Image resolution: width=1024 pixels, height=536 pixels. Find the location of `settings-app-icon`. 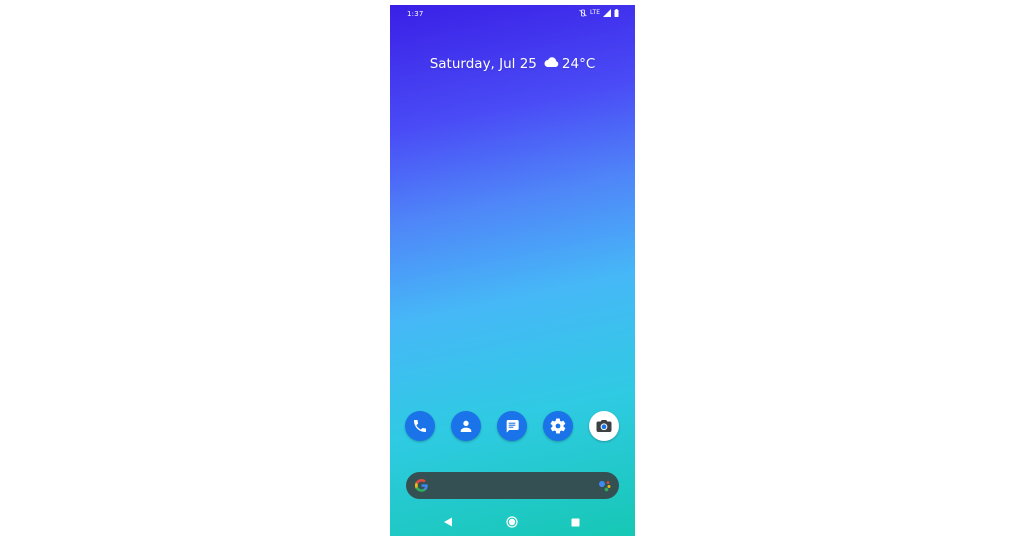

settings-app-icon is located at coordinates (558, 426).